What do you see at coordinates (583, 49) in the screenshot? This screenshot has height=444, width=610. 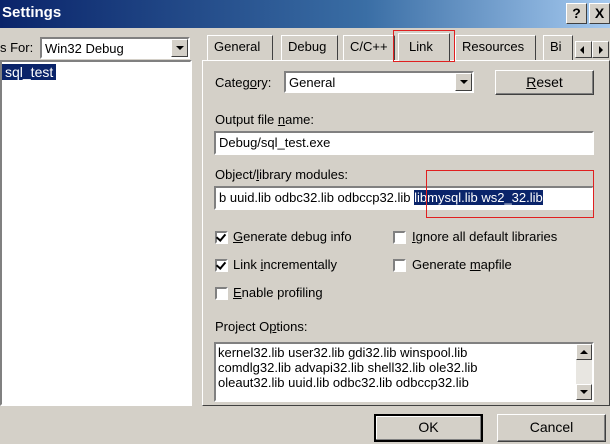 I see `chevron-left-icon` at bounding box center [583, 49].